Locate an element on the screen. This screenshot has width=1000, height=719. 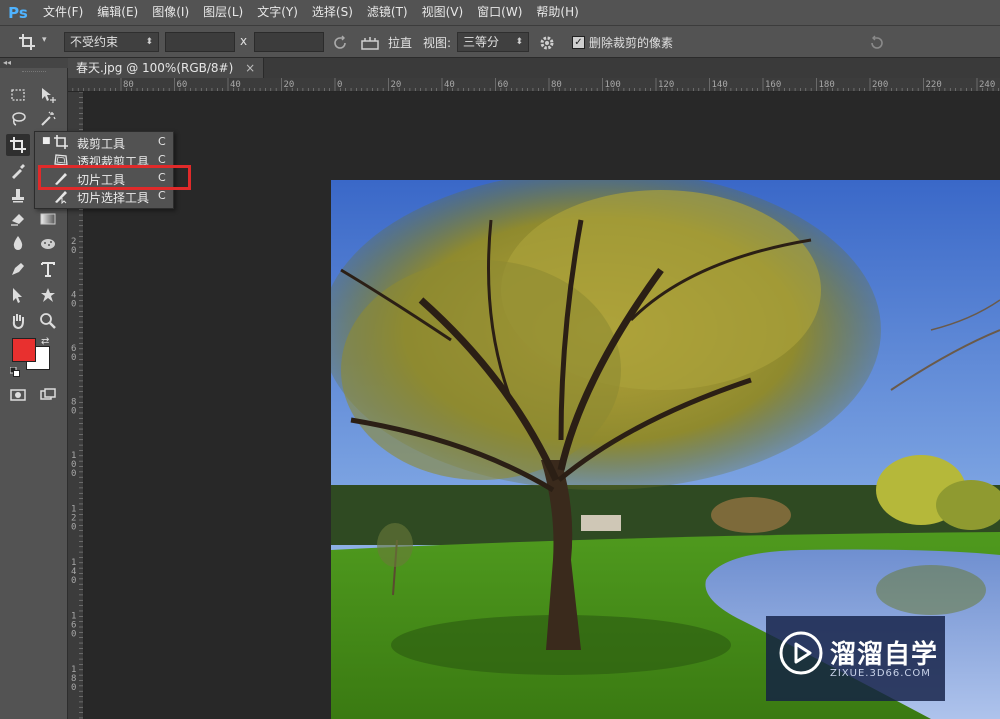
pen-tool-icon is located at coordinates (18, 269).